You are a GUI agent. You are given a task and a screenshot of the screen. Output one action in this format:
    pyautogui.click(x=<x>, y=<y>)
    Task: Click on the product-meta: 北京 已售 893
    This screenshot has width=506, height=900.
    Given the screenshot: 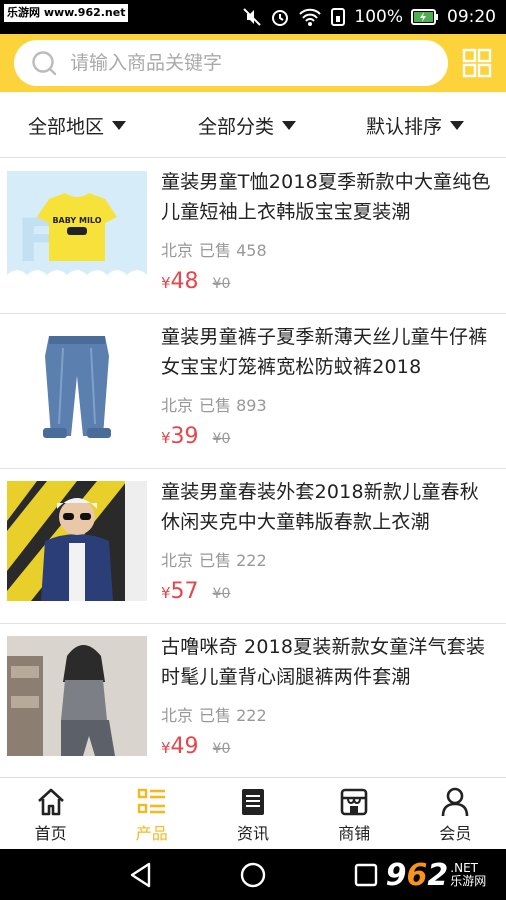 What is the action you would take?
    pyautogui.click(x=217, y=404)
    